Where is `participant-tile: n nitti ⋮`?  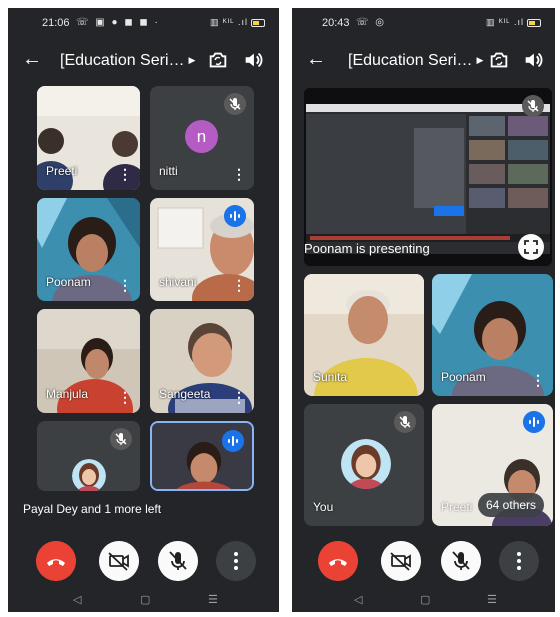 participant-tile: n nitti ⋮ is located at coordinates (202, 138).